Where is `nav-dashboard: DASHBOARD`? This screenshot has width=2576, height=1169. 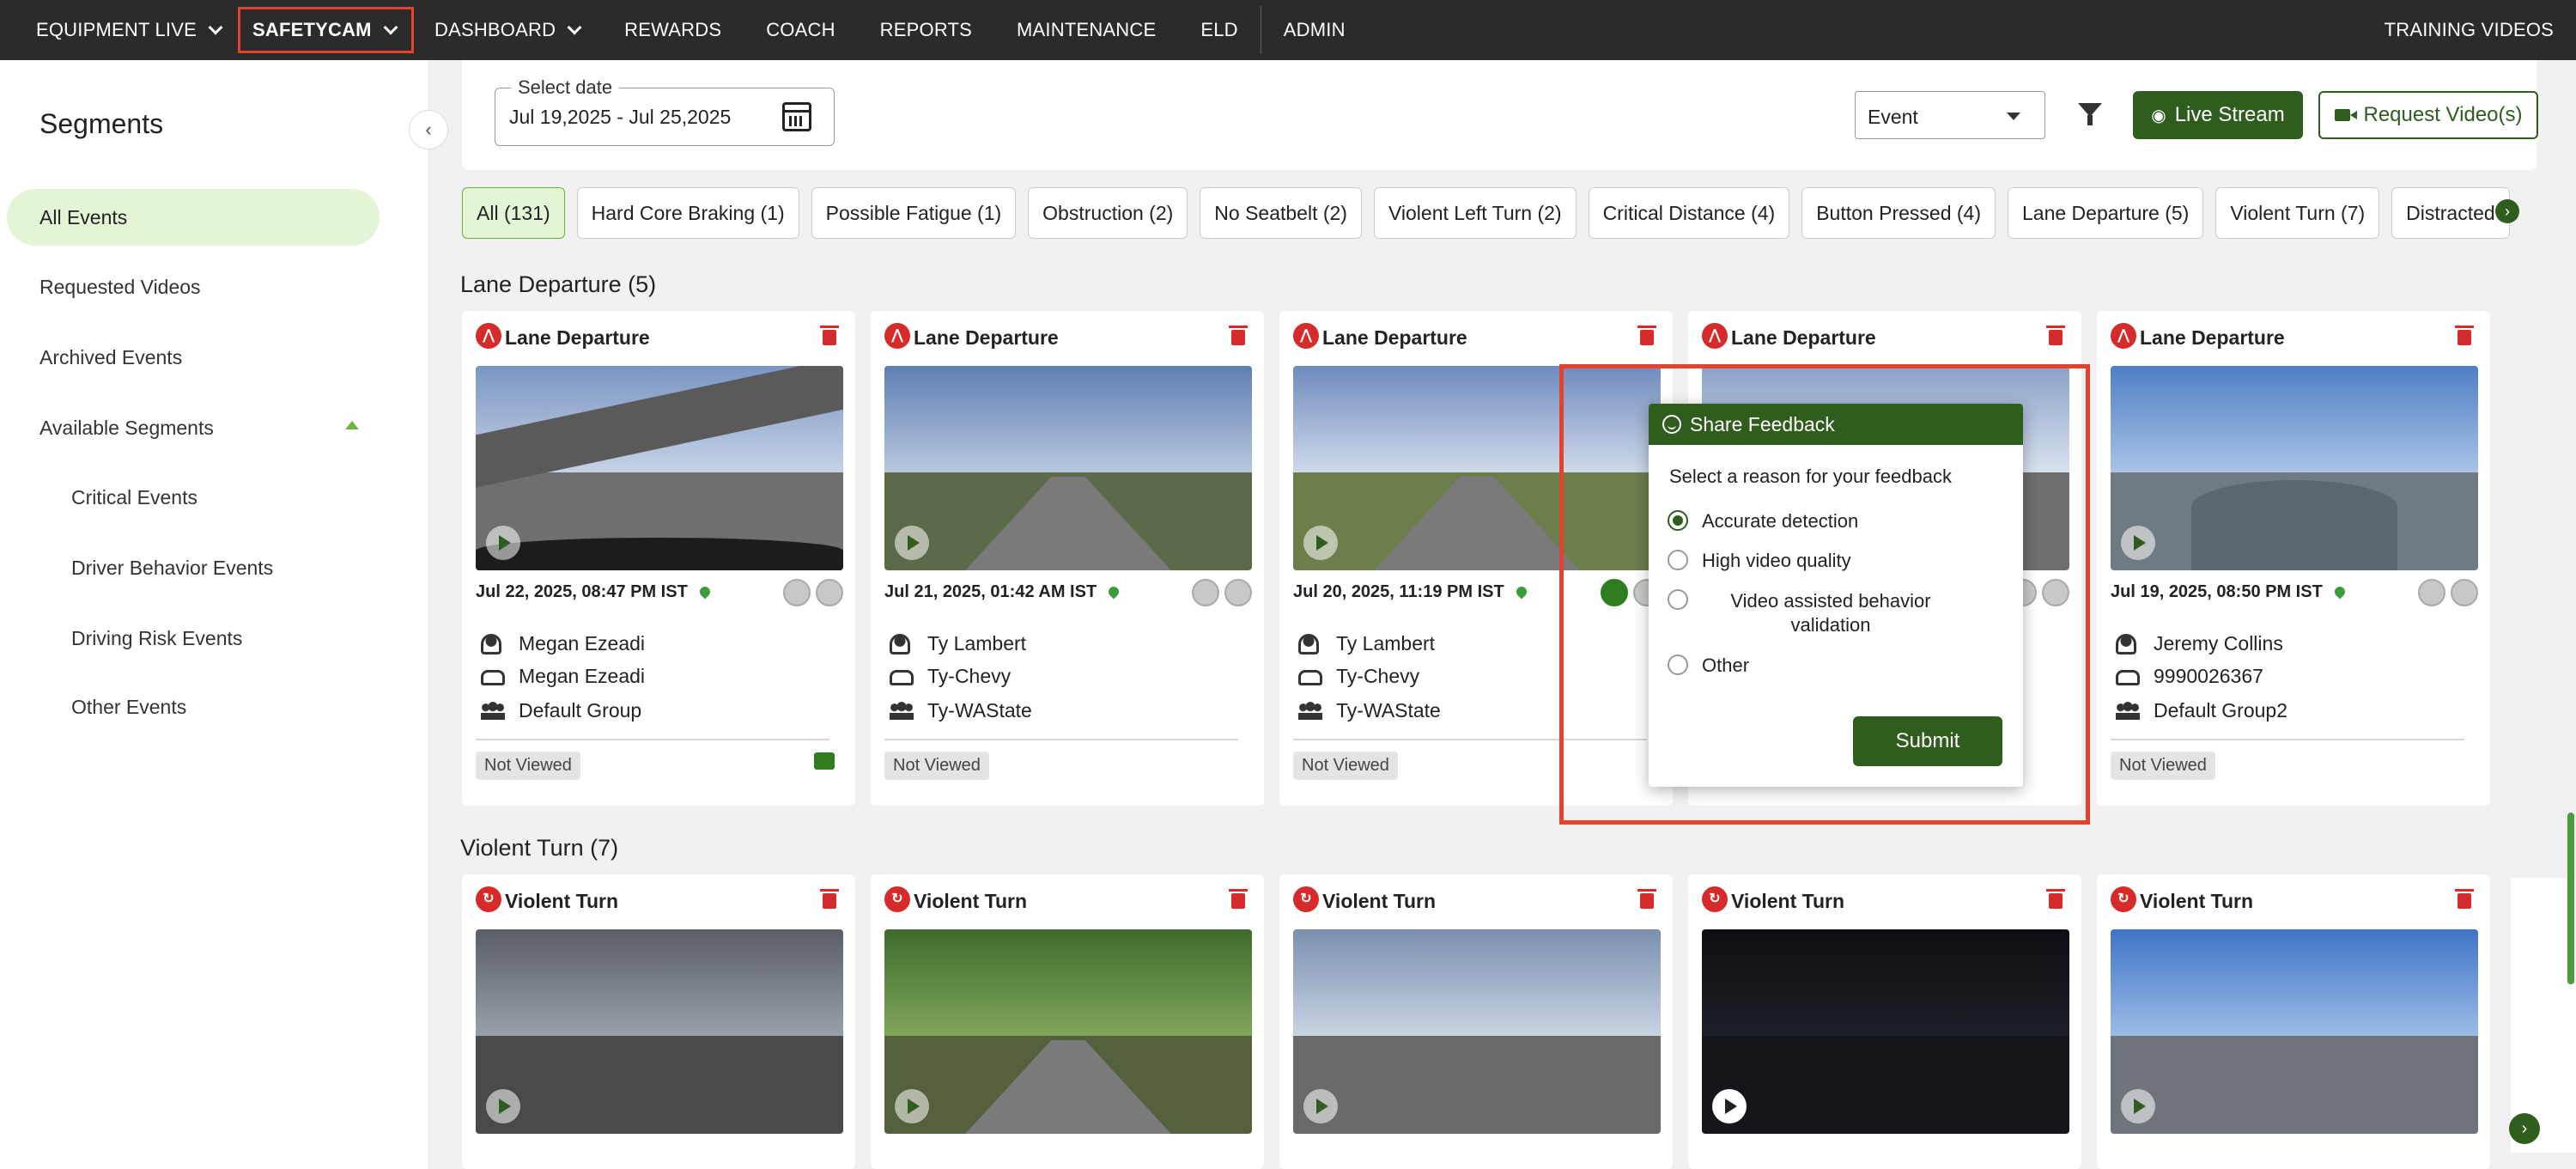
nav-dashboard: DASHBOARD is located at coordinates (507, 30).